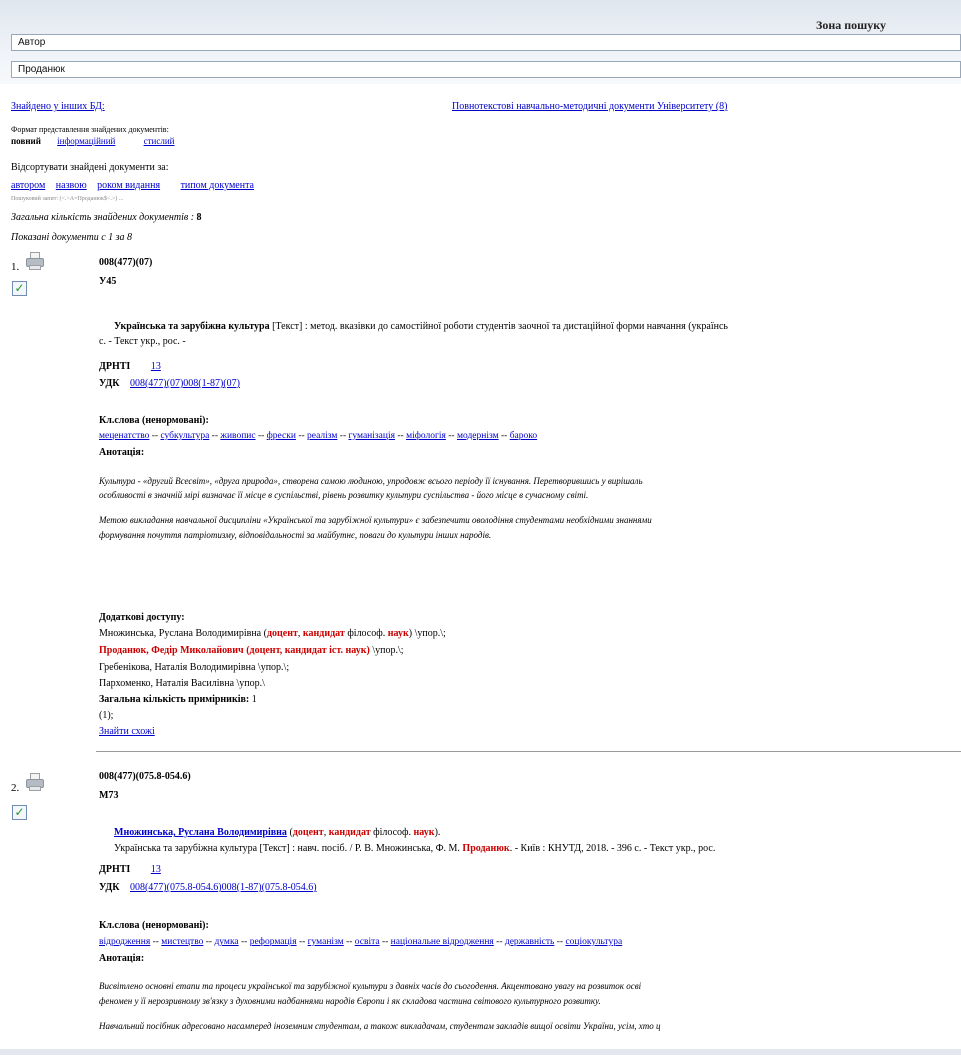 This screenshot has width=961, height=1055. I want to click on author-title: наук, so click(424, 832).